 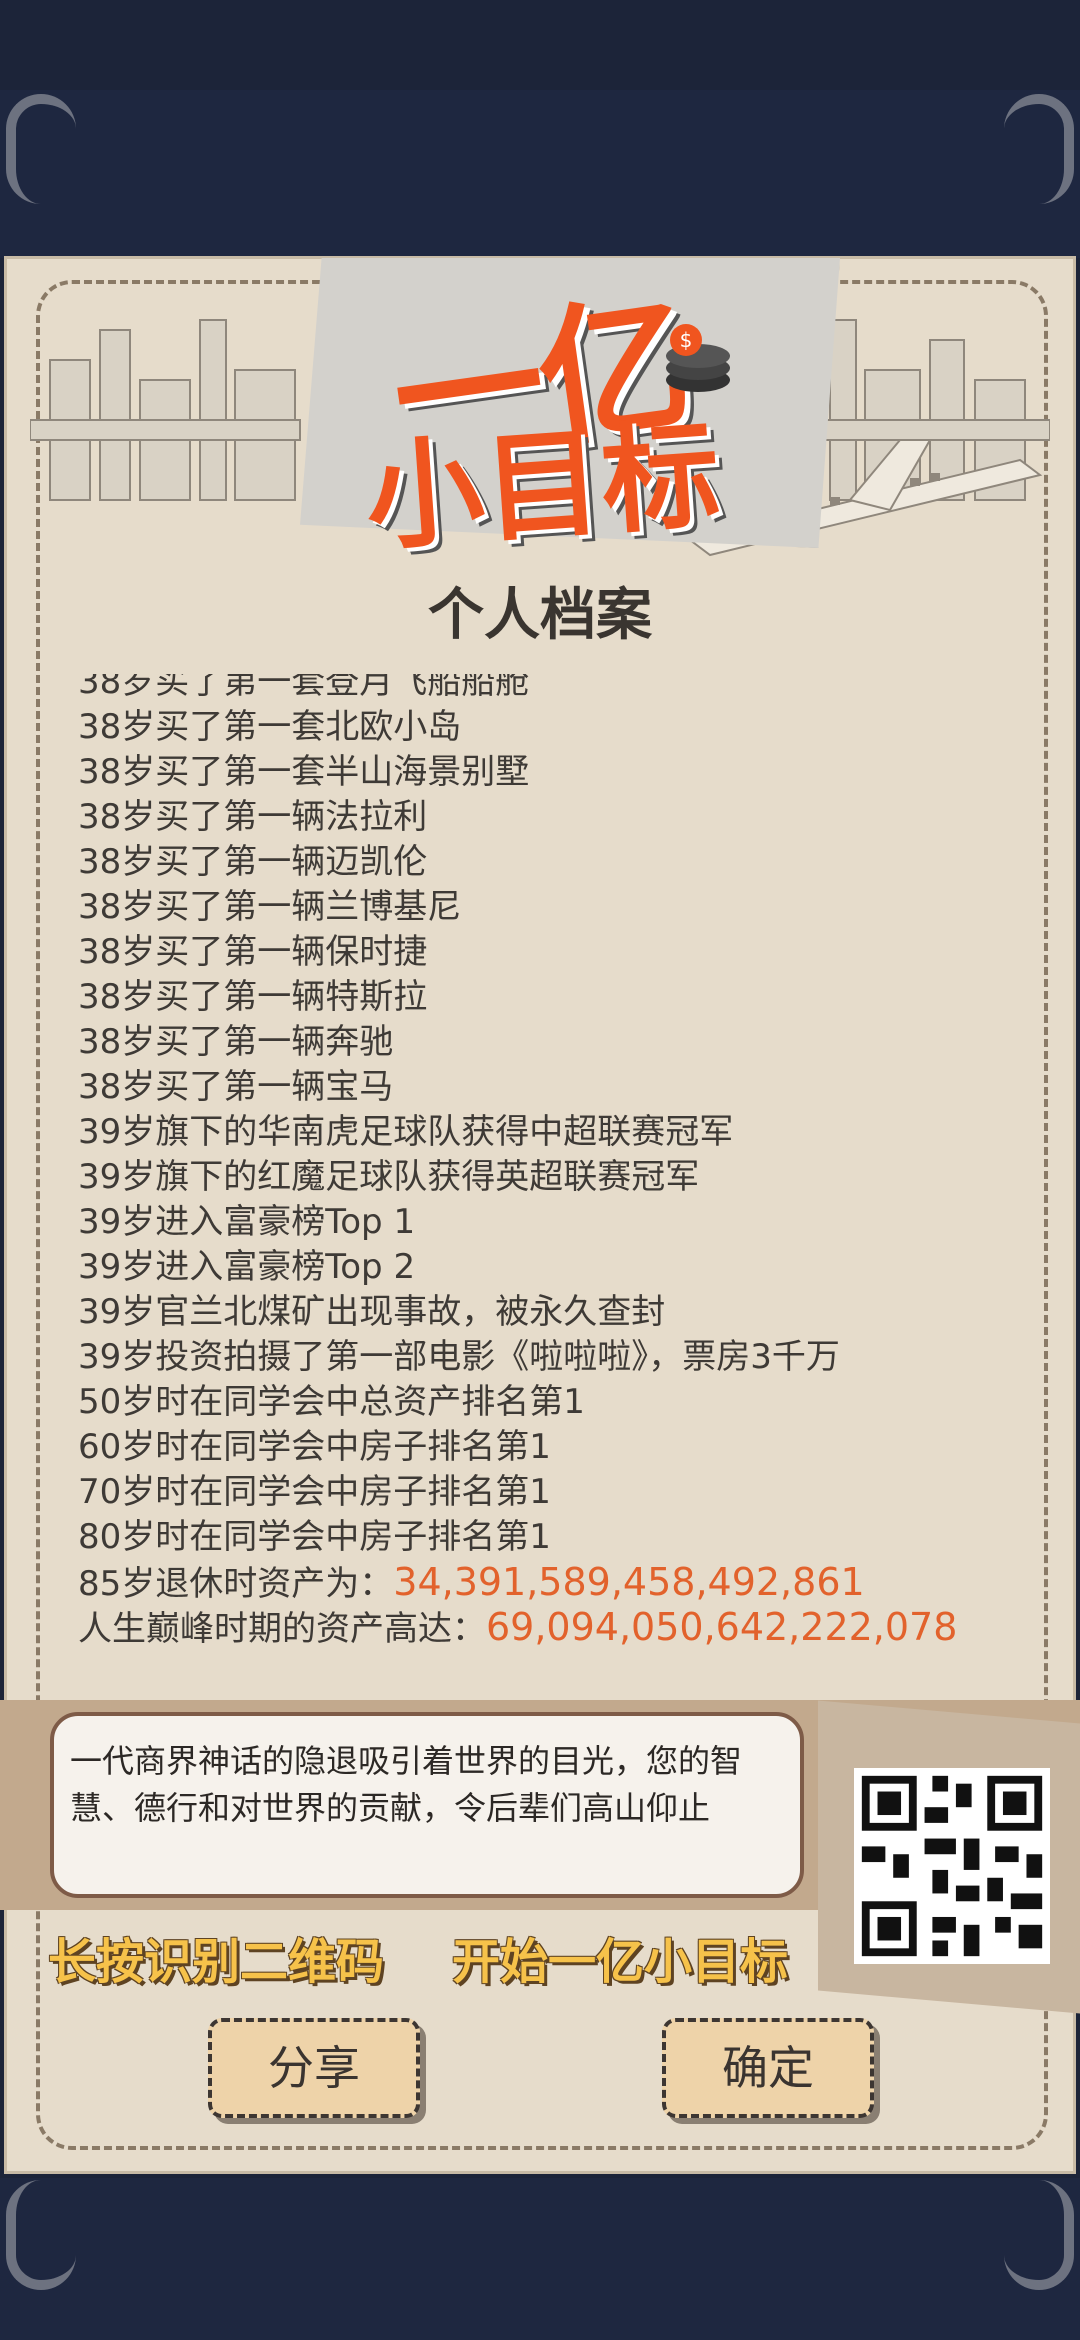 I want to click on list-item: 38岁买了第一套北欧小岛, so click(x=270, y=727).